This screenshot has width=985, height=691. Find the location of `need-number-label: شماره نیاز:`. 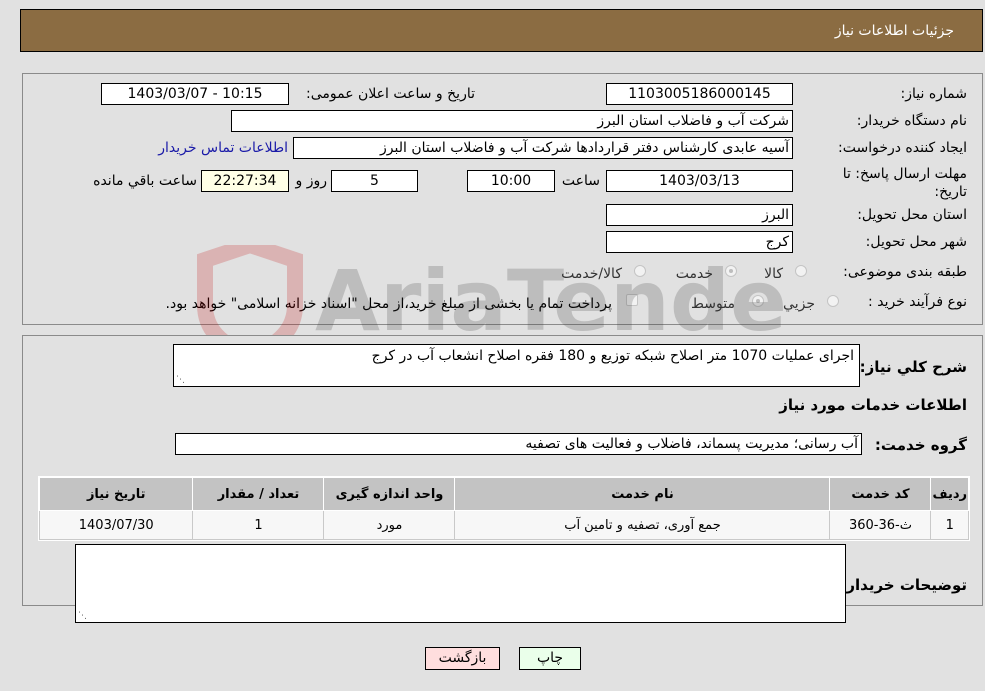

need-number-label: شماره نیاز: is located at coordinates (934, 94).